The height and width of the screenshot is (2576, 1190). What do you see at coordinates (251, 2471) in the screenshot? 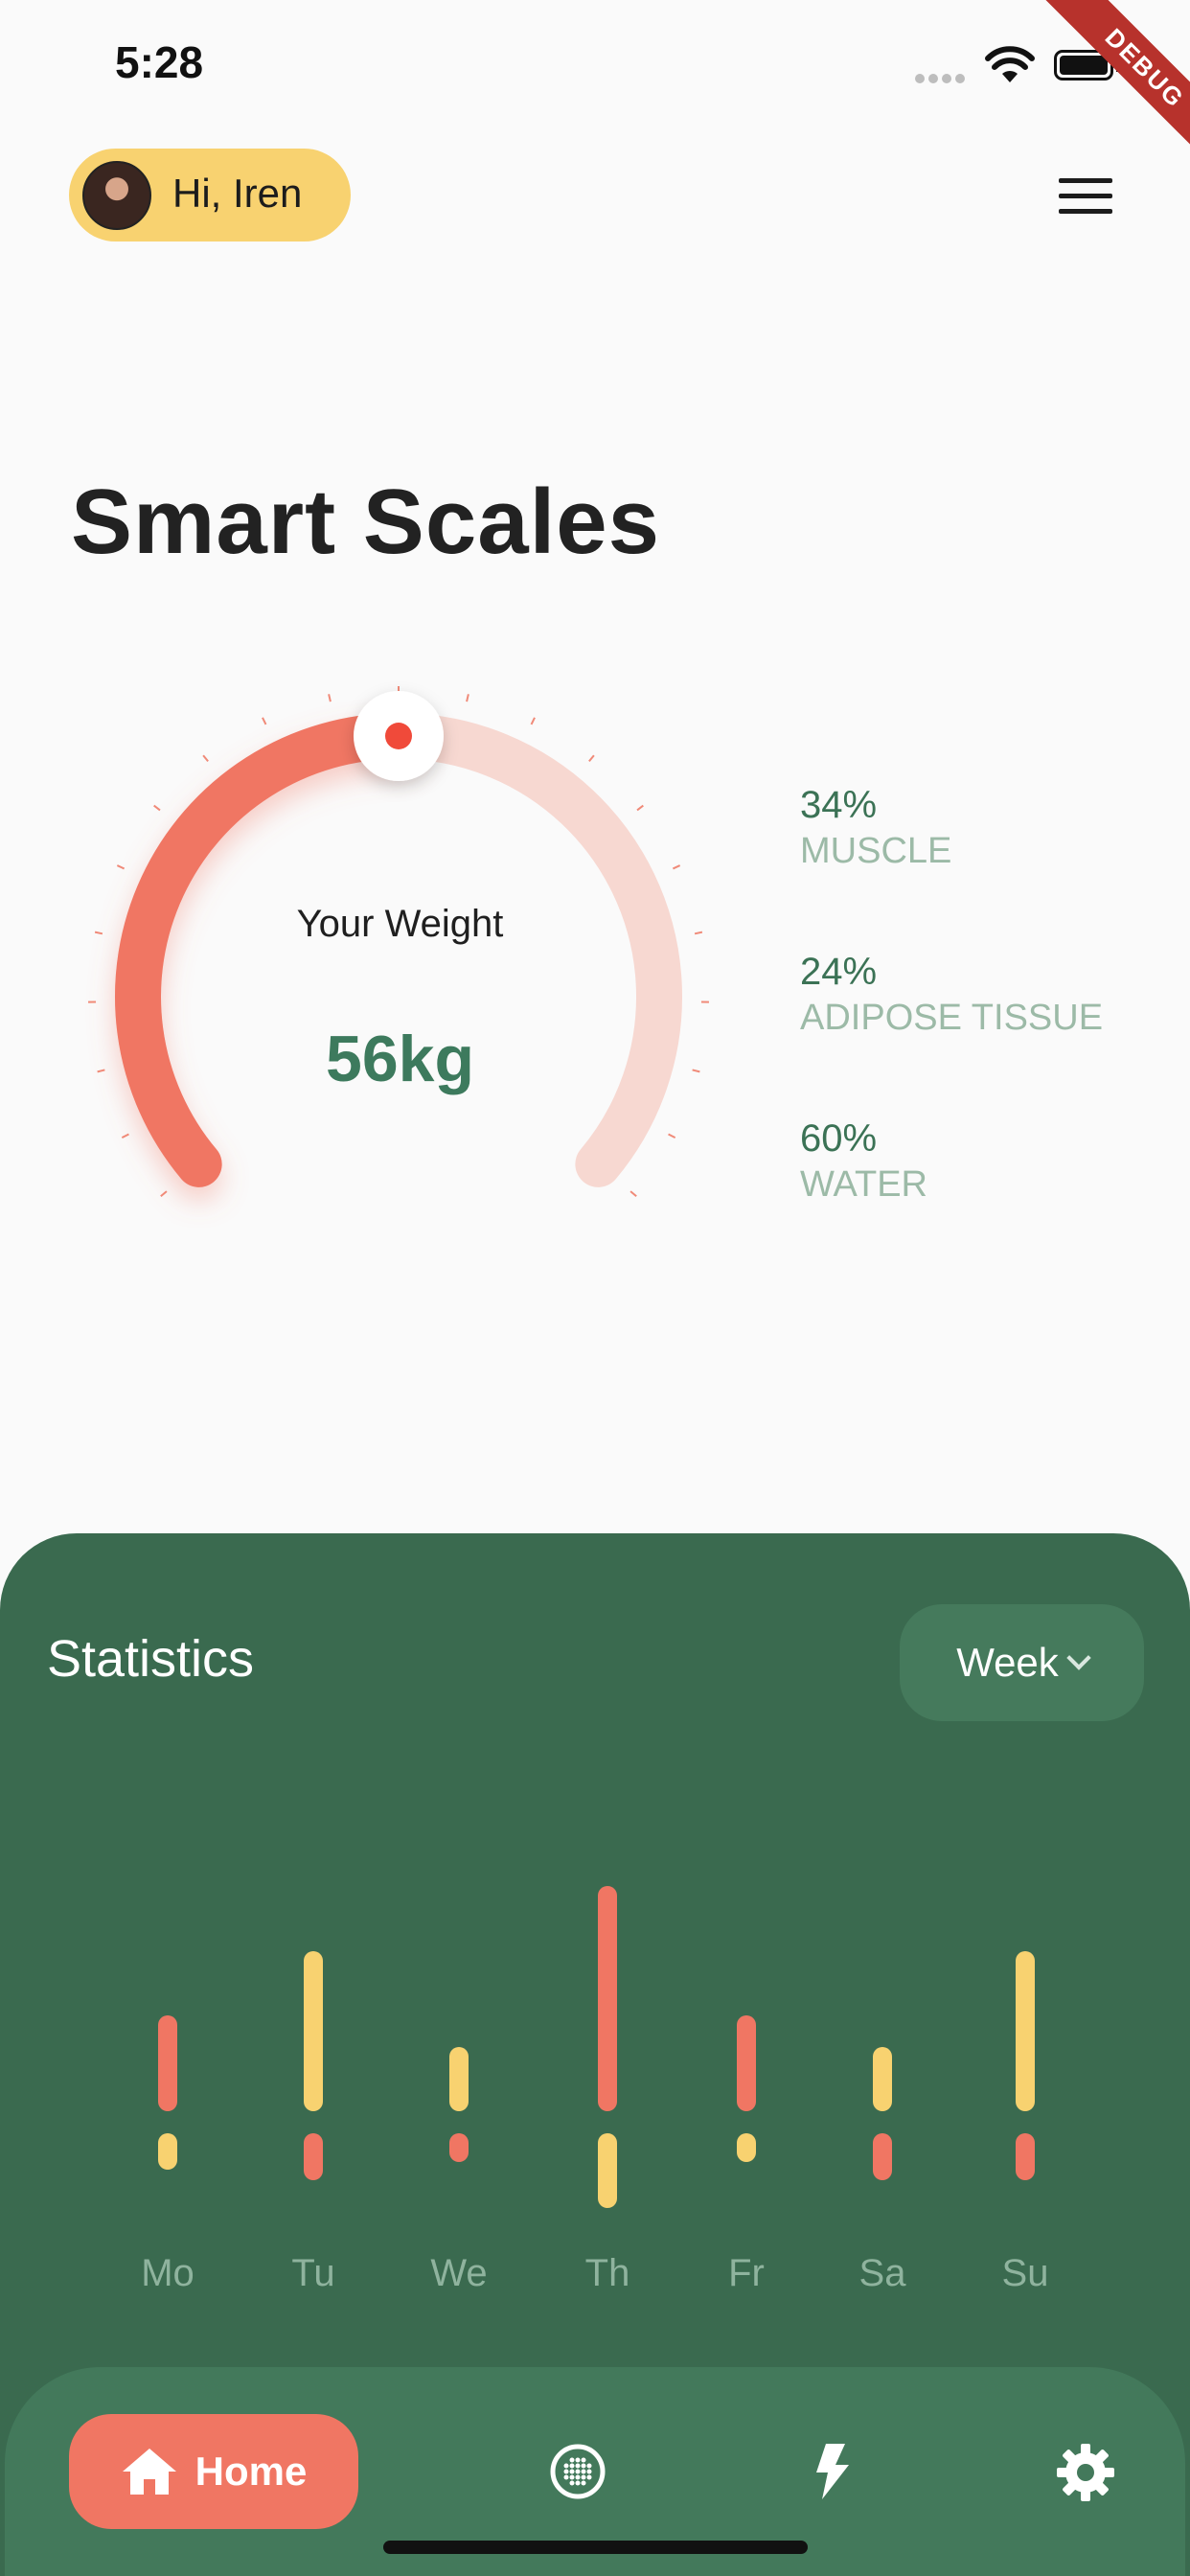
I see `nav-home-label: Home` at bounding box center [251, 2471].